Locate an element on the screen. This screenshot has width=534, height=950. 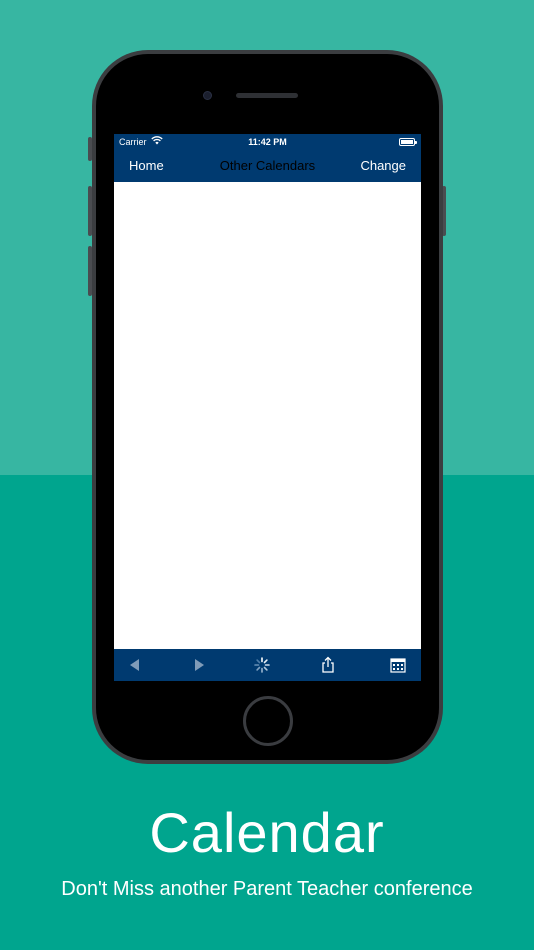
battery-icon is located at coordinates (408, 142).